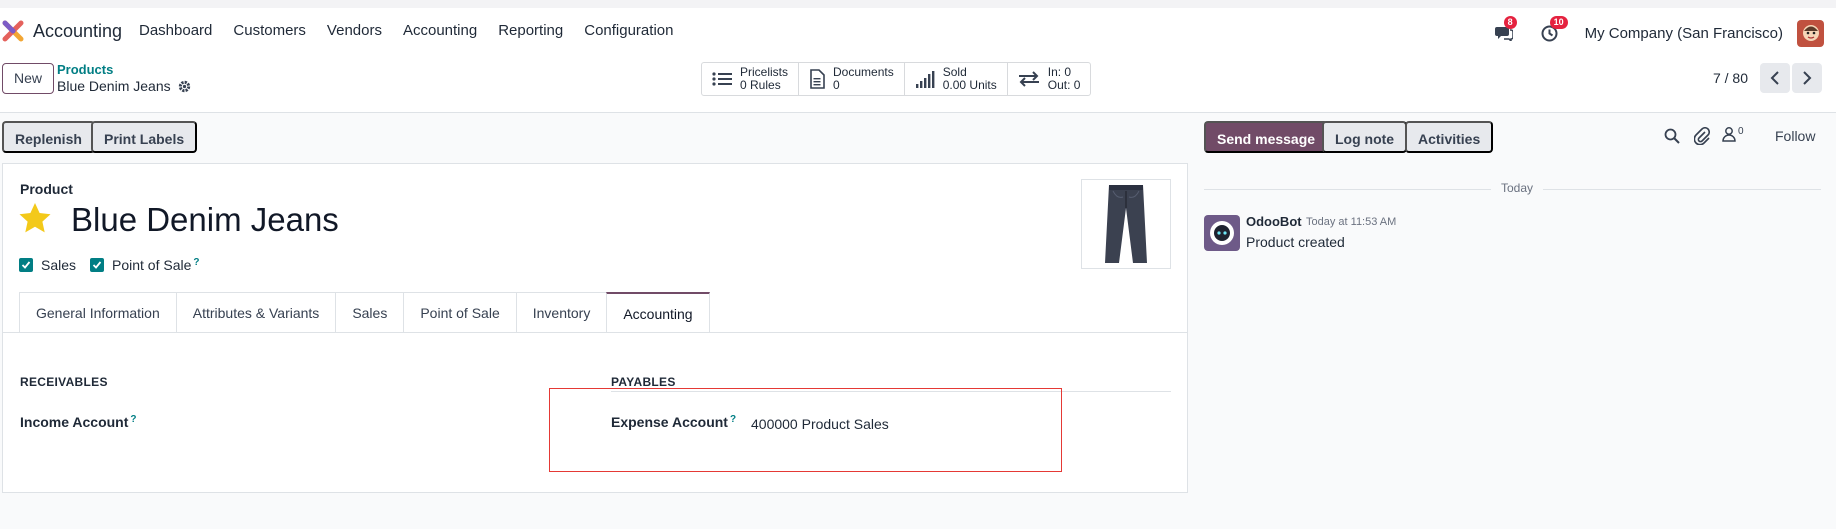 The height and width of the screenshot is (529, 1836). I want to click on date-separator: Today, so click(1512, 188).